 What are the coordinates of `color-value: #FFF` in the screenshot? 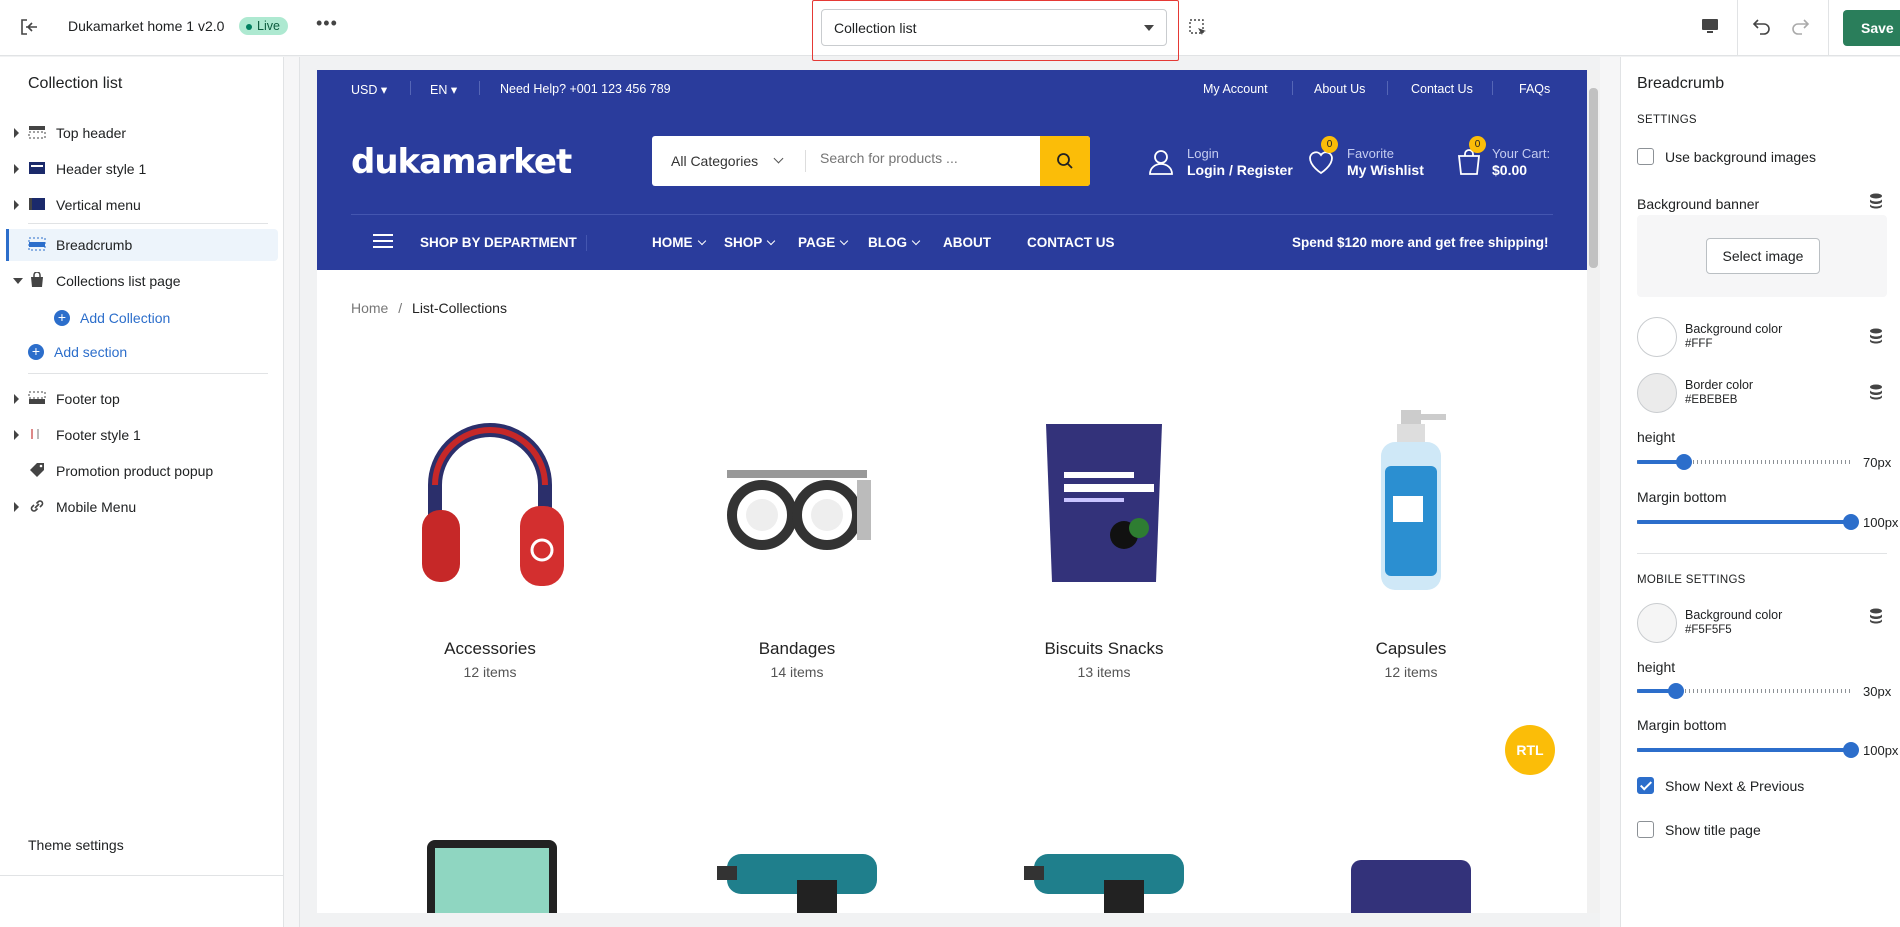 It's located at (1699, 344).